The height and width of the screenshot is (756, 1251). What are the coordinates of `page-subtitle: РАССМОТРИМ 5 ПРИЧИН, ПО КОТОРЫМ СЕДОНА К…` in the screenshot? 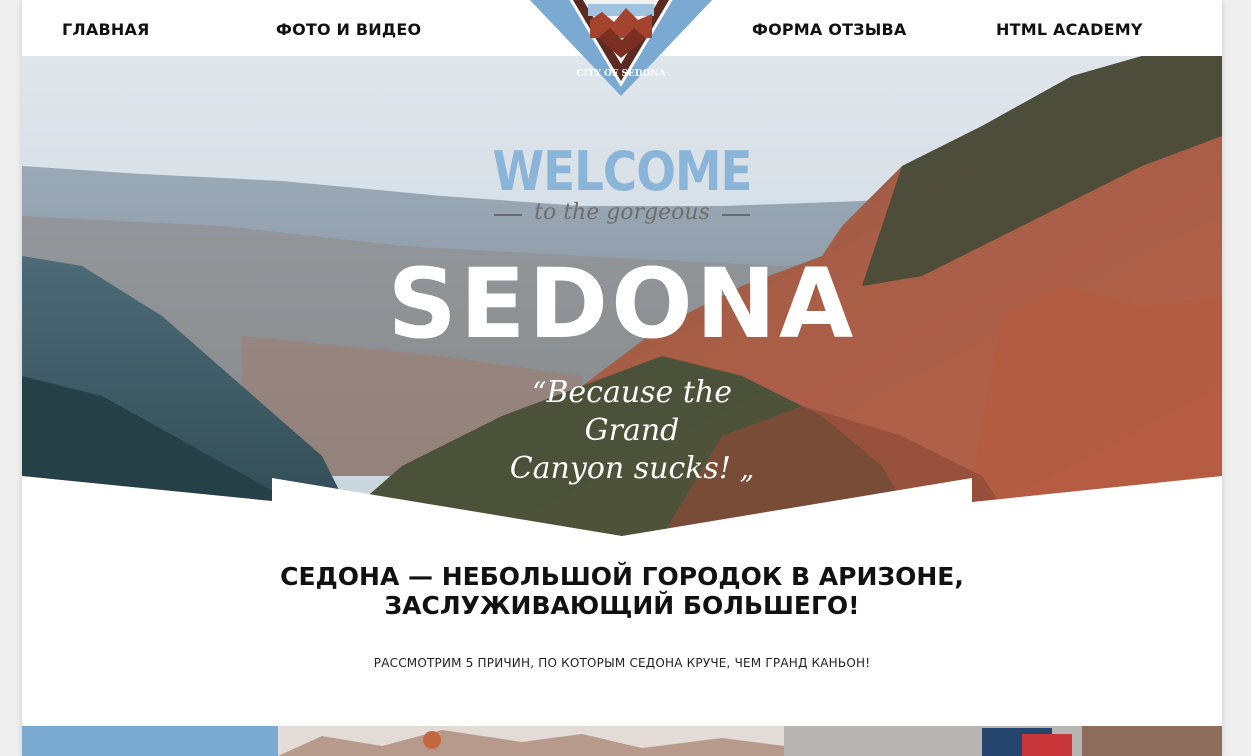 It's located at (622, 663).